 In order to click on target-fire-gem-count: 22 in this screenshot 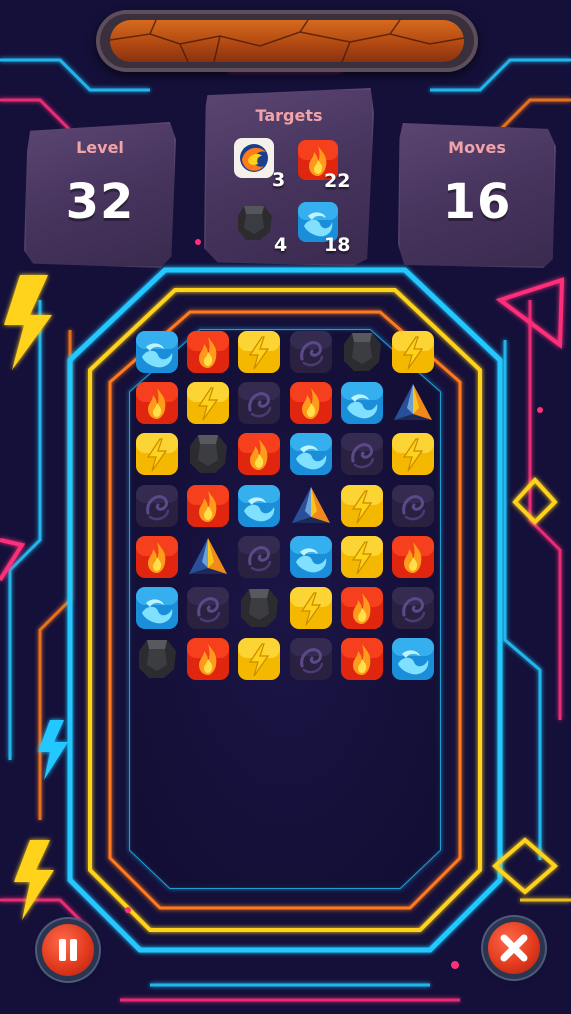, I will do `click(337, 181)`.